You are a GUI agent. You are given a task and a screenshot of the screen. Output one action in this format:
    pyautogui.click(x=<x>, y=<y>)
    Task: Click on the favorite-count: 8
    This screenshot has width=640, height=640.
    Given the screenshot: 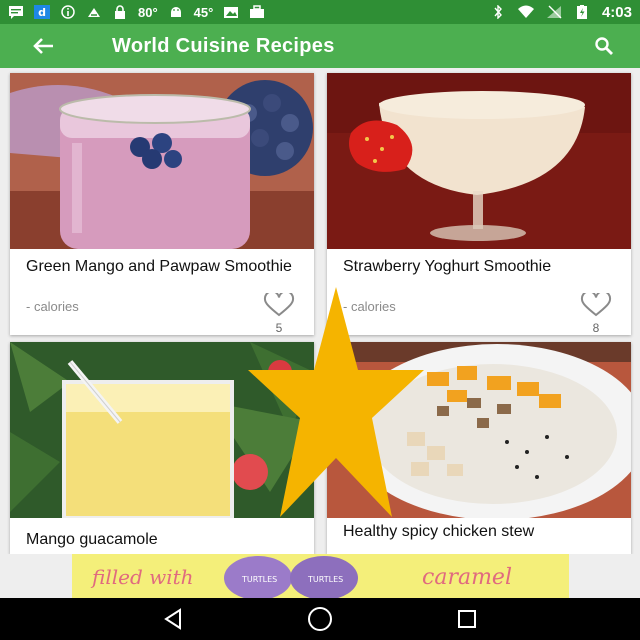 What is the action you would take?
    pyautogui.click(x=596, y=328)
    